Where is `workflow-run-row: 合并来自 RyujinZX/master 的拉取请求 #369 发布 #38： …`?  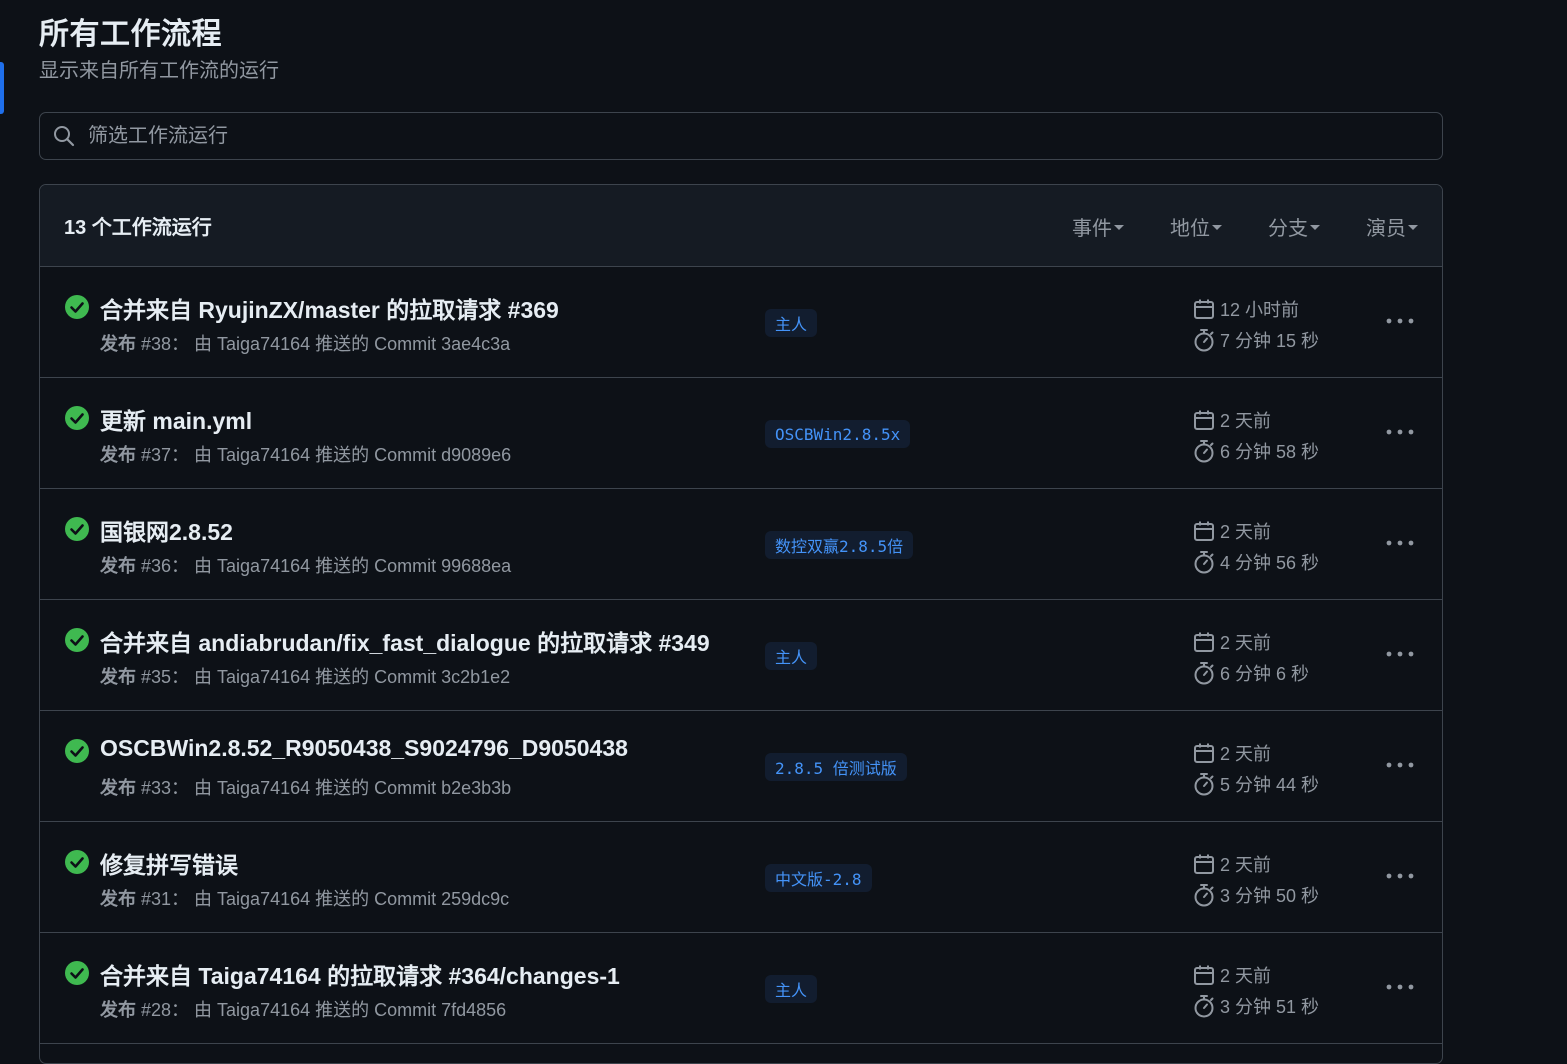 workflow-run-row: 合并来自 RyujinZX/master 的拉取请求 #369 发布 #38： … is located at coordinates (741, 322).